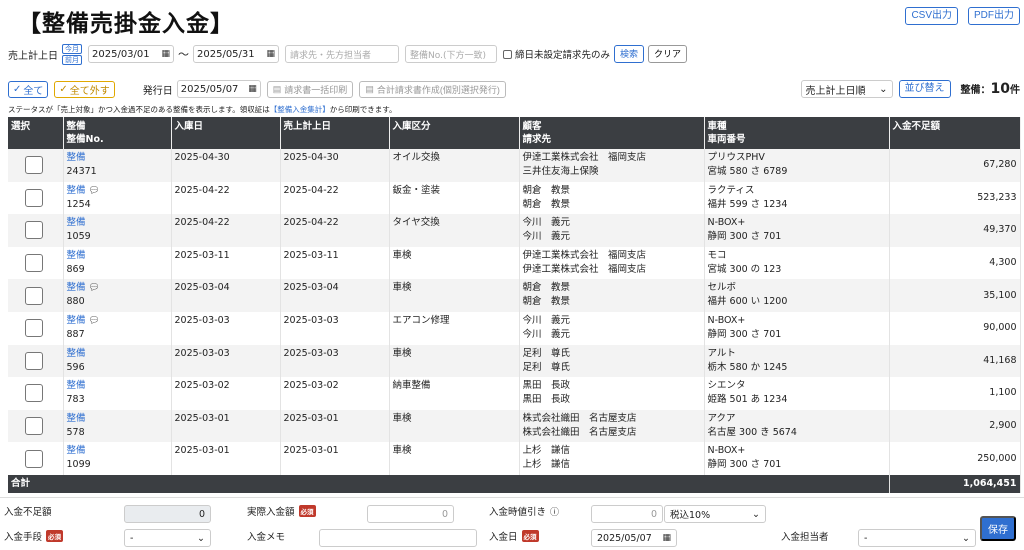  What do you see at coordinates (335, 426) in the screenshot?
I see `sales-date: 2025-03-01` at bounding box center [335, 426].